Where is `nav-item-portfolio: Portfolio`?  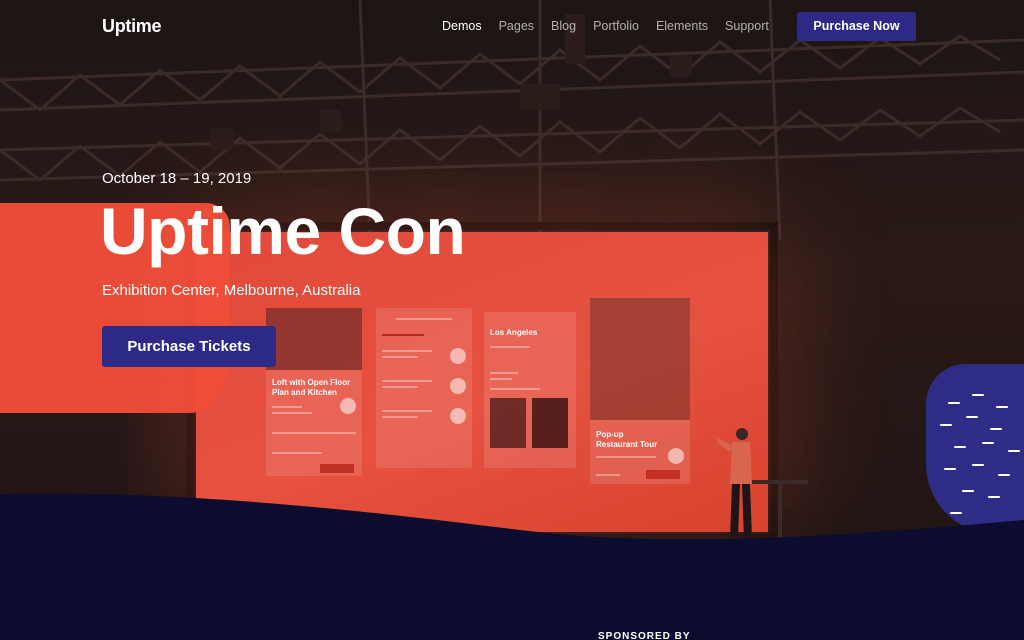
nav-item-portfolio: Portfolio is located at coordinates (616, 26).